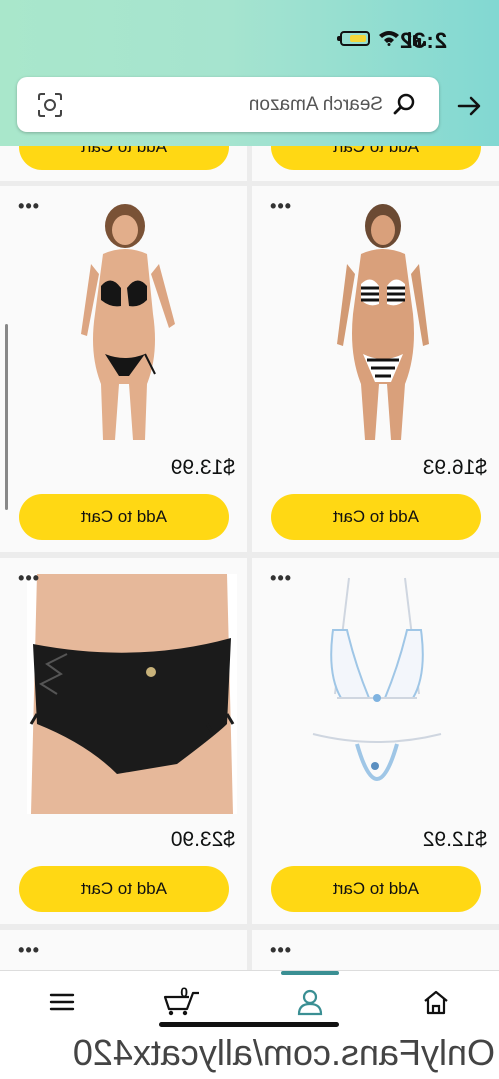 The width and height of the screenshot is (499, 1079). What do you see at coordinates (228, 104) in the screenshot?
I see `search-input: Search Amazon` at bounding box center [228, 104].